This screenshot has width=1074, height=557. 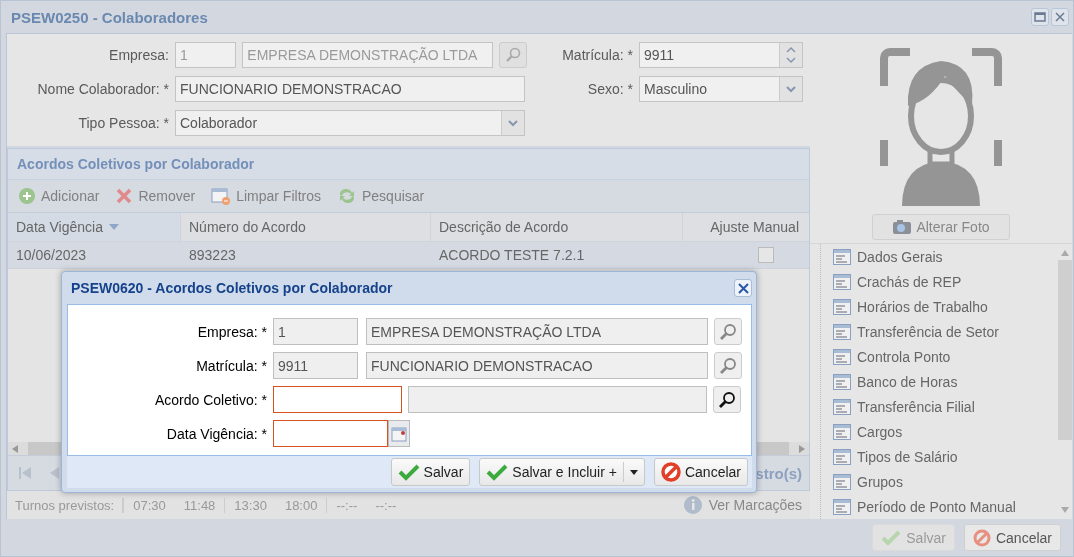 I want to click on avatar-icon, so click(x=941, y=126).